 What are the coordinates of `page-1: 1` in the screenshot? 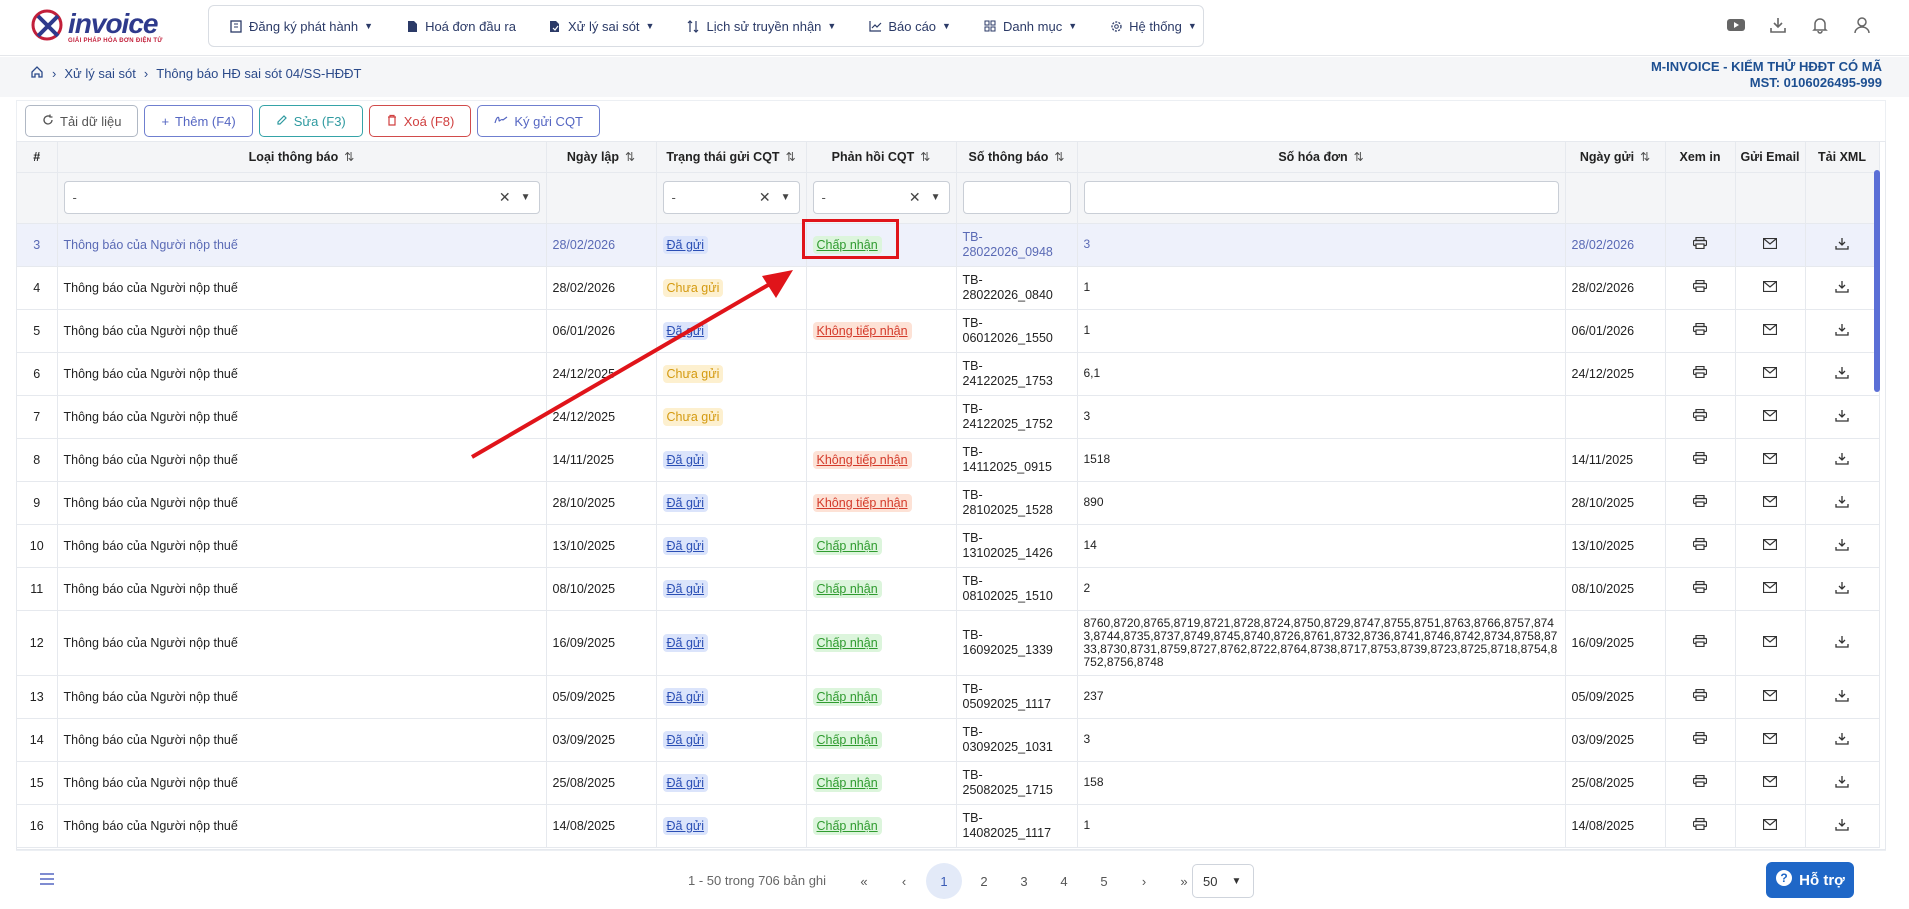 It's located at (944, 881).